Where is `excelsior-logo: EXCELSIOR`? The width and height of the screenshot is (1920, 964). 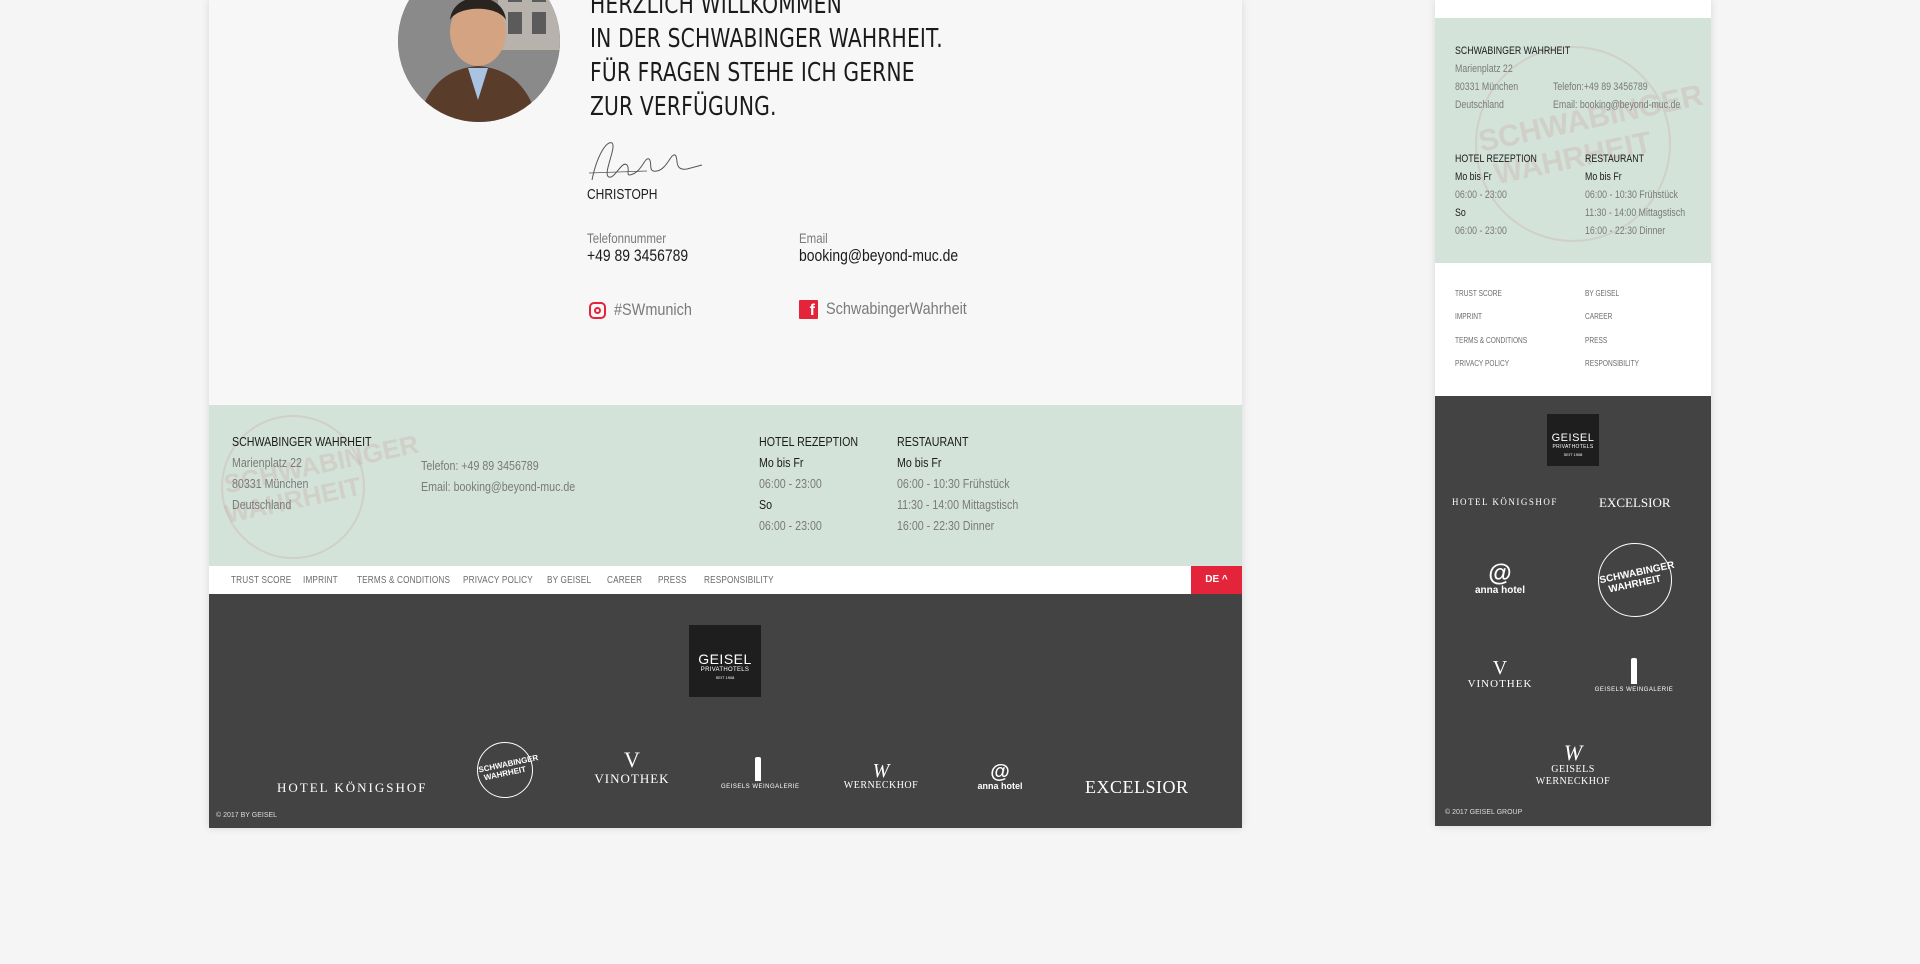 excelsior-logo: EXCELSIOR is located at coordinates (1137, 787).